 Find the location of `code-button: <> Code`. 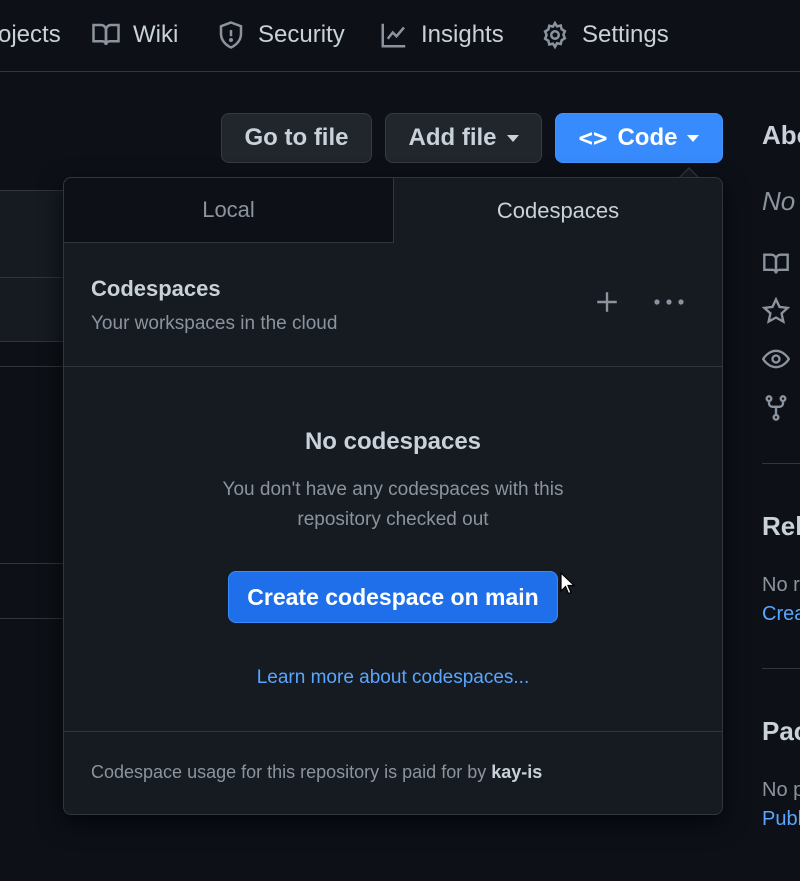

code-button: <> Code is located at coordinates (639, 138).